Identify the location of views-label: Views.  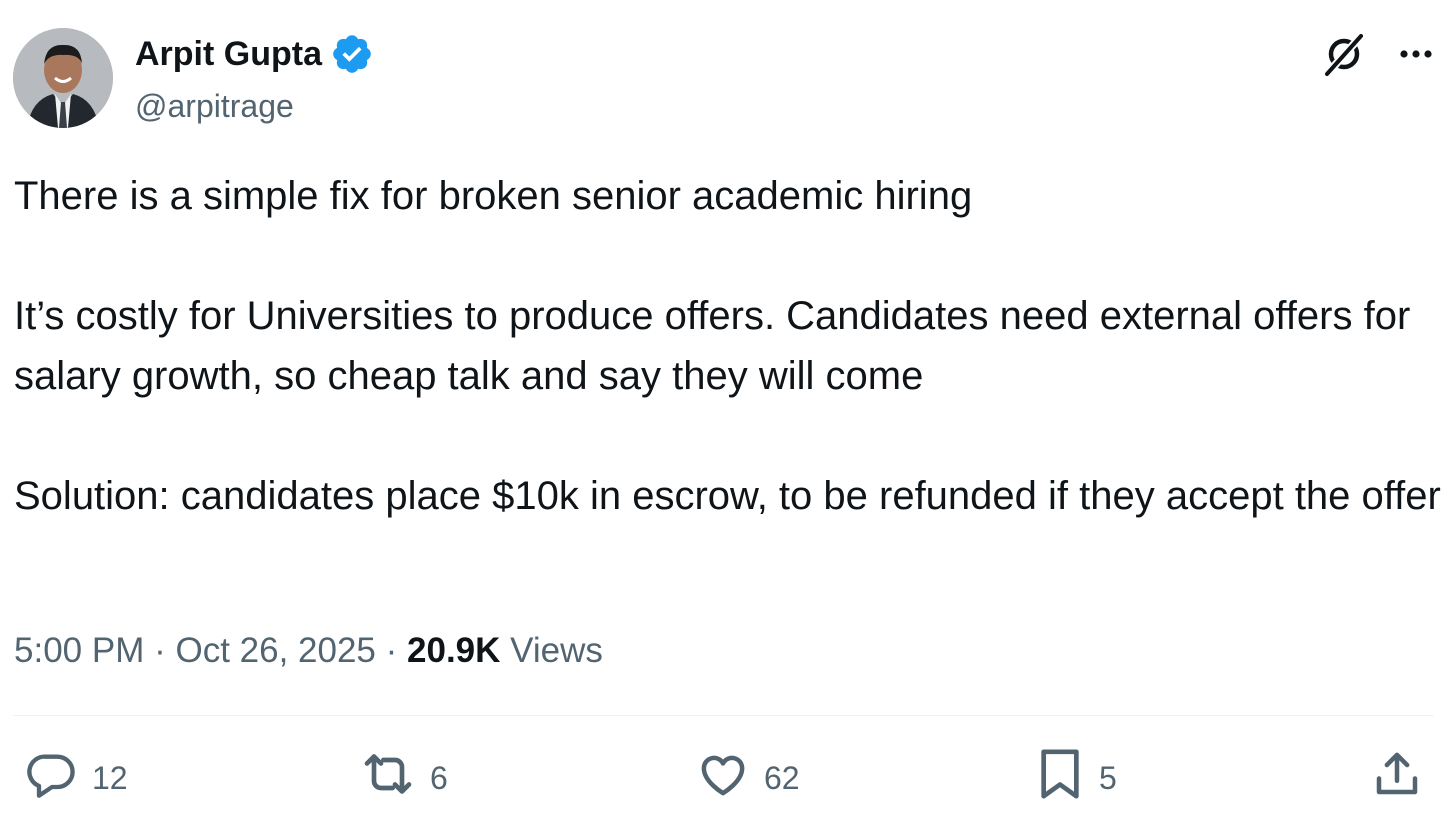
(556, 650).